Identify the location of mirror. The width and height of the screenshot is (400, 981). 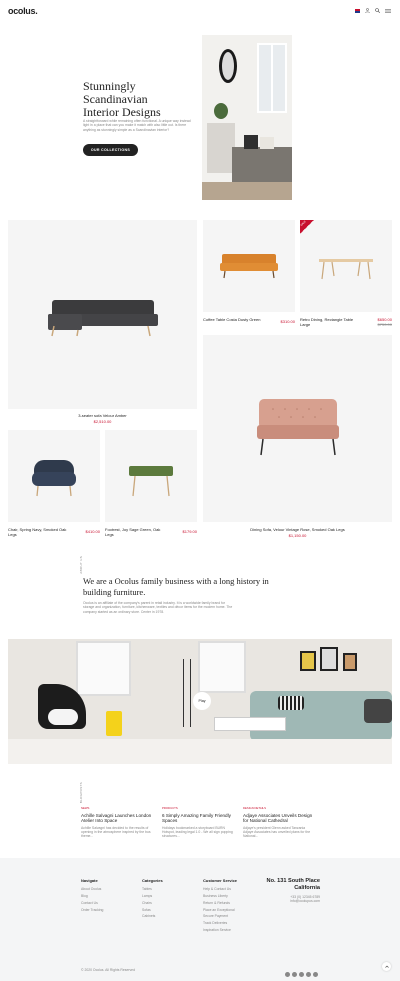
(228, 66).